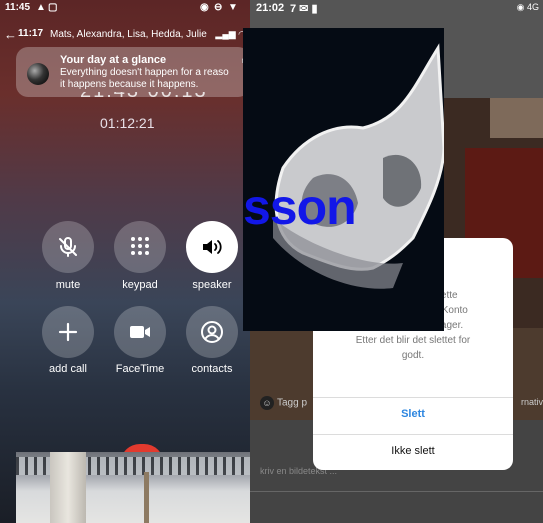 The image size is (543, 523). I want to click on warning-icon: ▲, so click(41, 7).